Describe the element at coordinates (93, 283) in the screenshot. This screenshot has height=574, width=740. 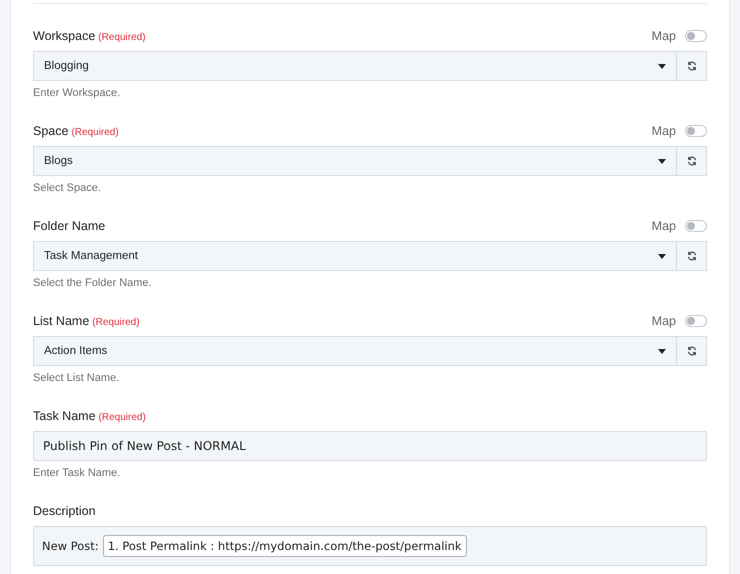
I see `field-hint: Select the Folder Name.` at that location.